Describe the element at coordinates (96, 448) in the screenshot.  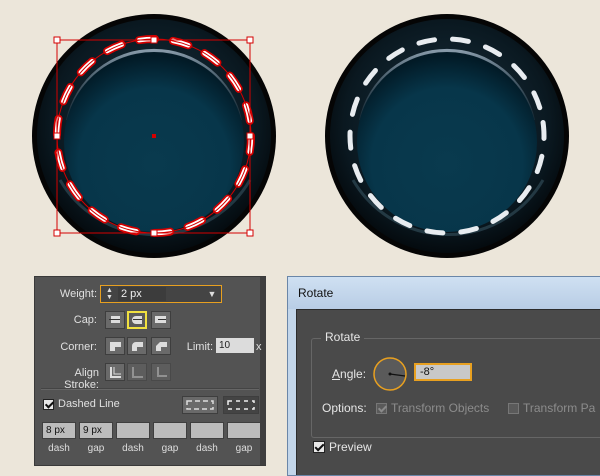
I see `gap-label-1: gap` at that location.